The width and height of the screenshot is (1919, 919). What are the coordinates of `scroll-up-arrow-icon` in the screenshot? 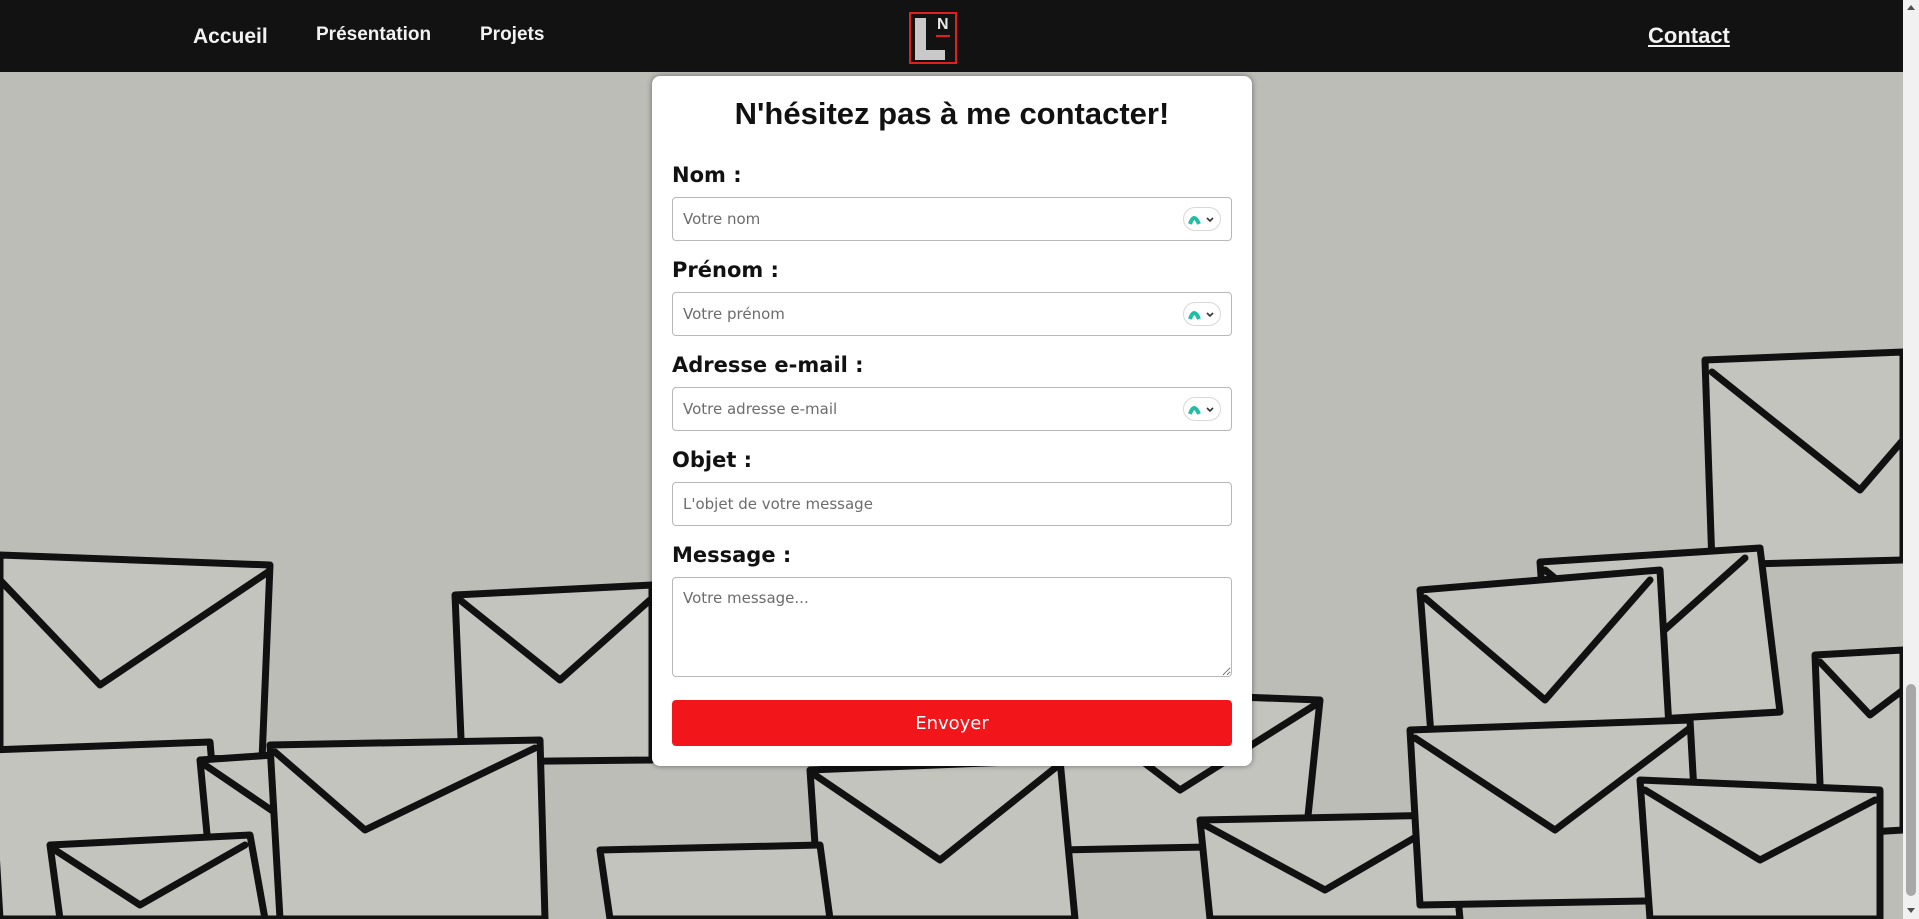 It's located at (1911, 7).